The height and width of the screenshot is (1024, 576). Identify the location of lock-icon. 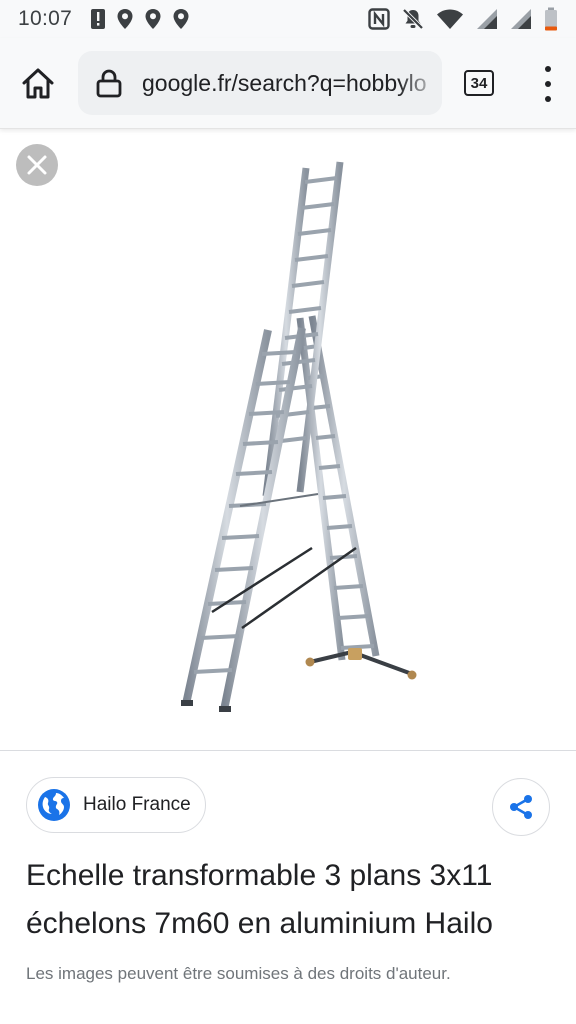
(109, 83).